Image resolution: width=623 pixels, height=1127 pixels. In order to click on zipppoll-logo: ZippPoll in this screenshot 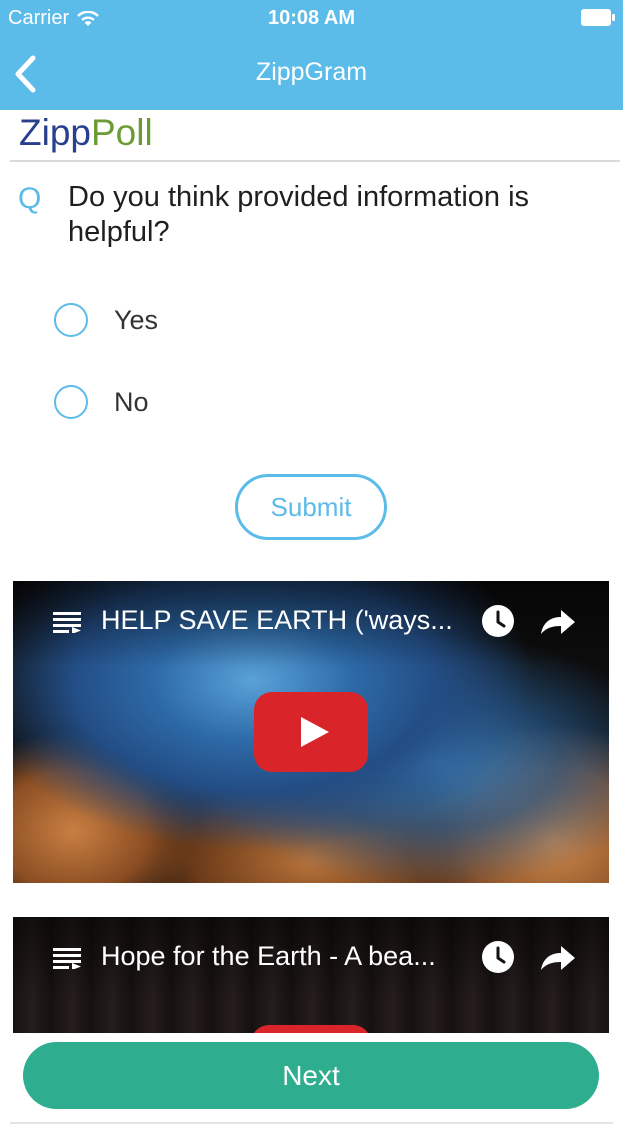, I will do `click(86, 133)`.